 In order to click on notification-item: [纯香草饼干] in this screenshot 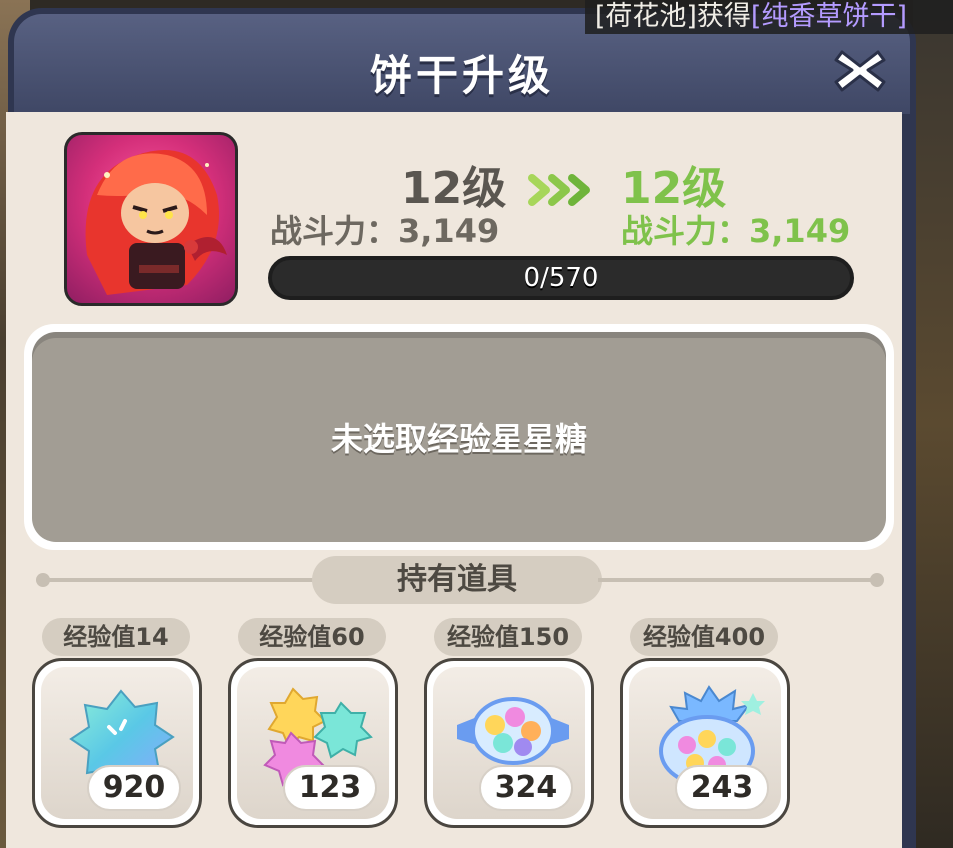, I will do `click(828, 16)`.